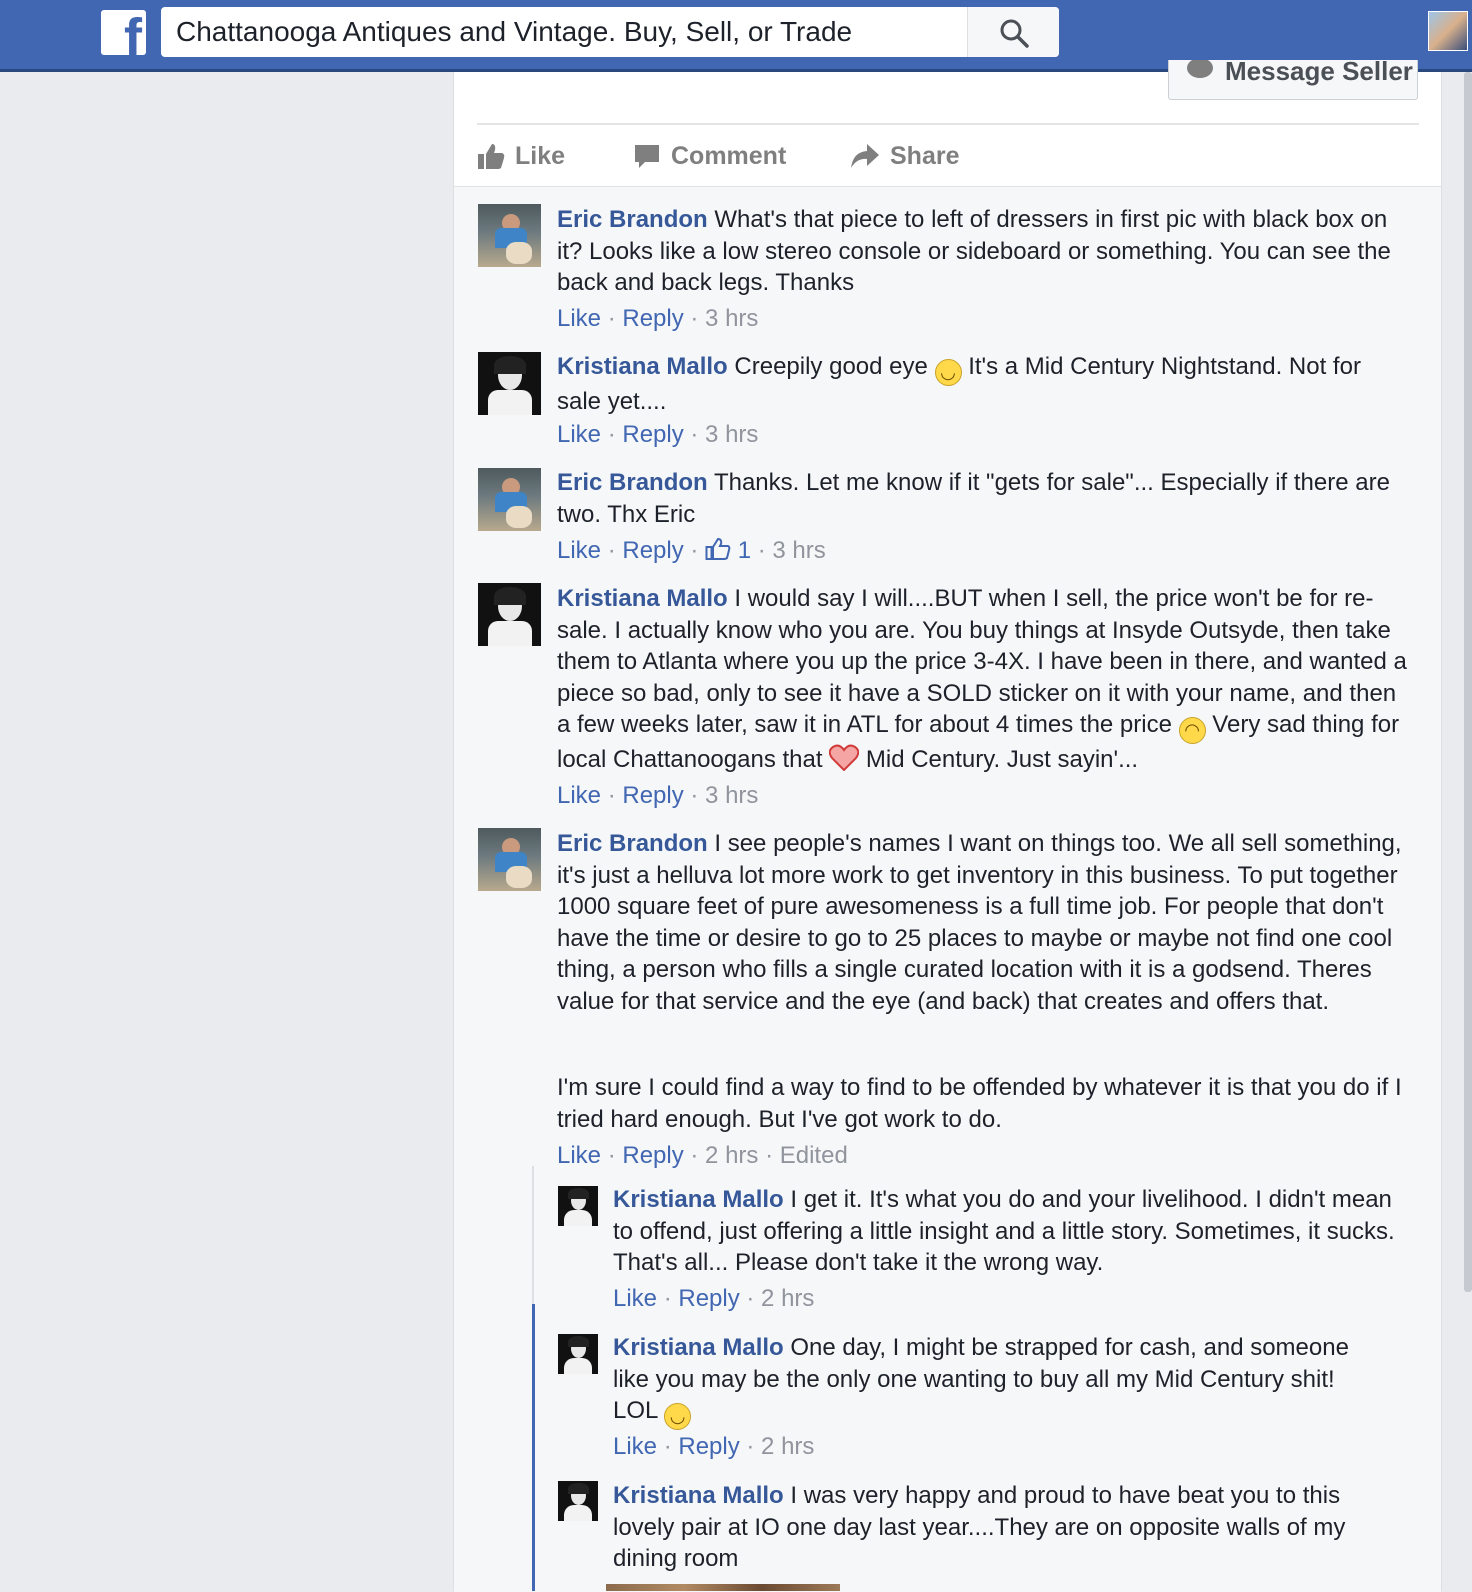 The image size is (1472, 1592). Describe the element at coordinates (731, 1155) in the screenshot. I see `comment-time: 2 hrs` at that location.